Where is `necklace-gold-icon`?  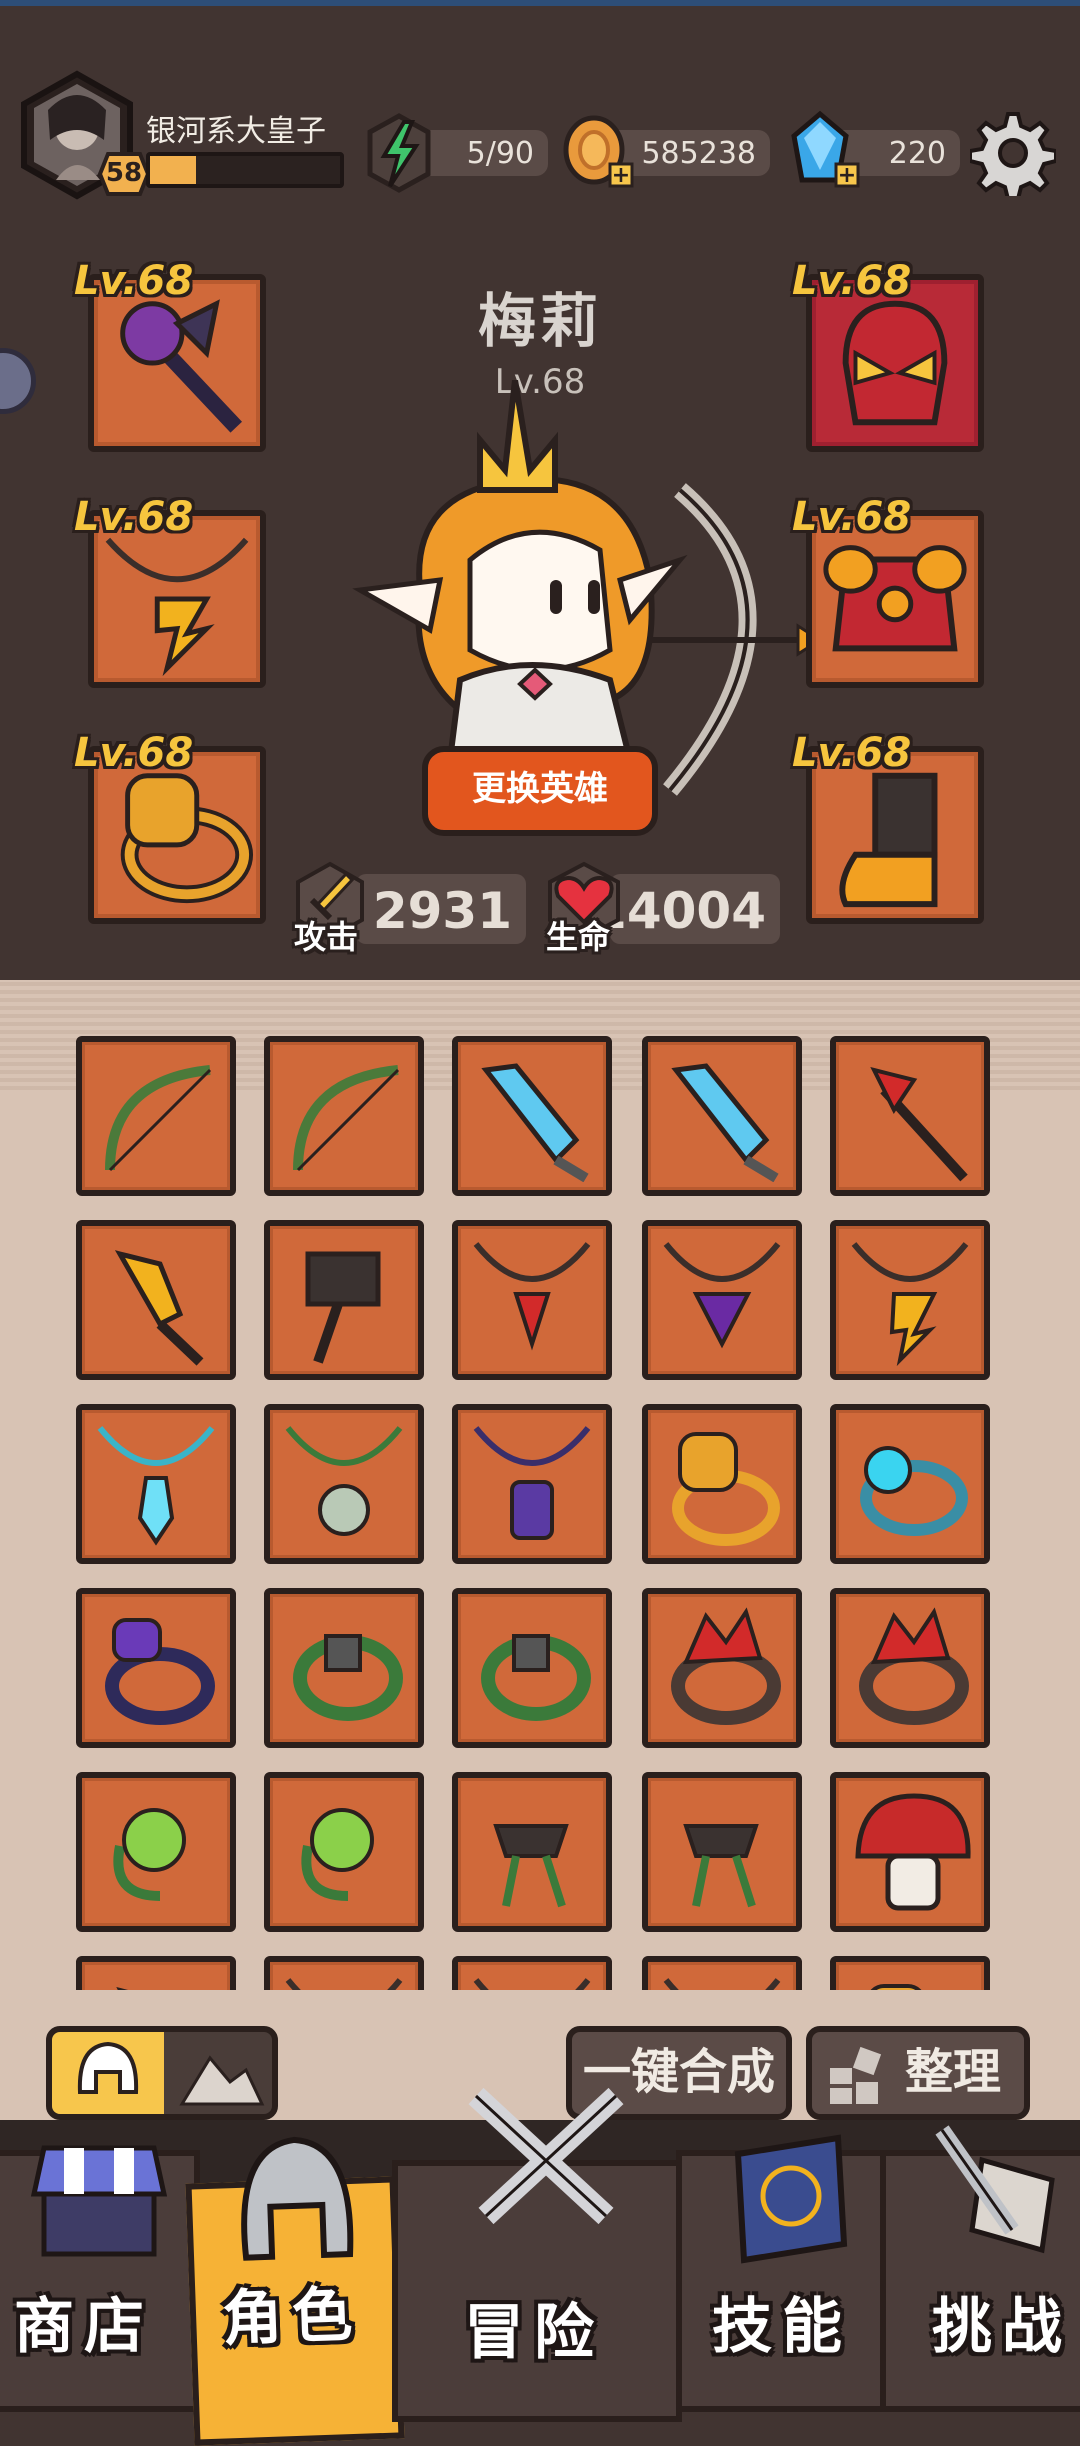 necklace-gold-icon is located at coordinates (910, 1304).